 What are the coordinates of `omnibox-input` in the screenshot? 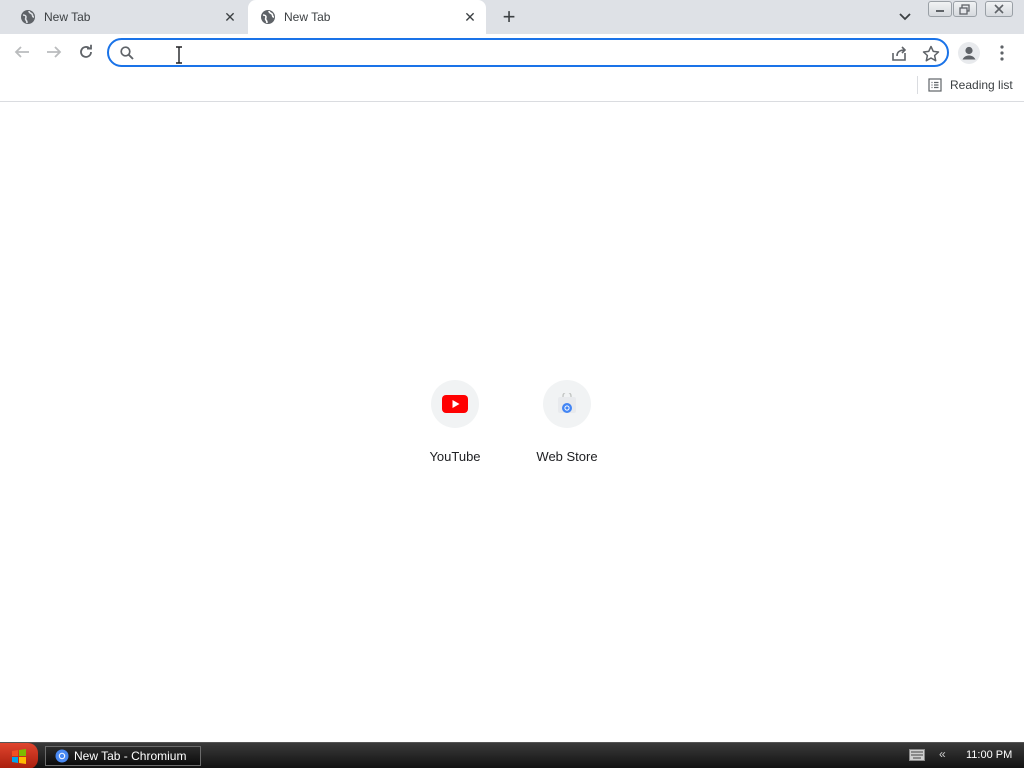 It's located at (513, 53).